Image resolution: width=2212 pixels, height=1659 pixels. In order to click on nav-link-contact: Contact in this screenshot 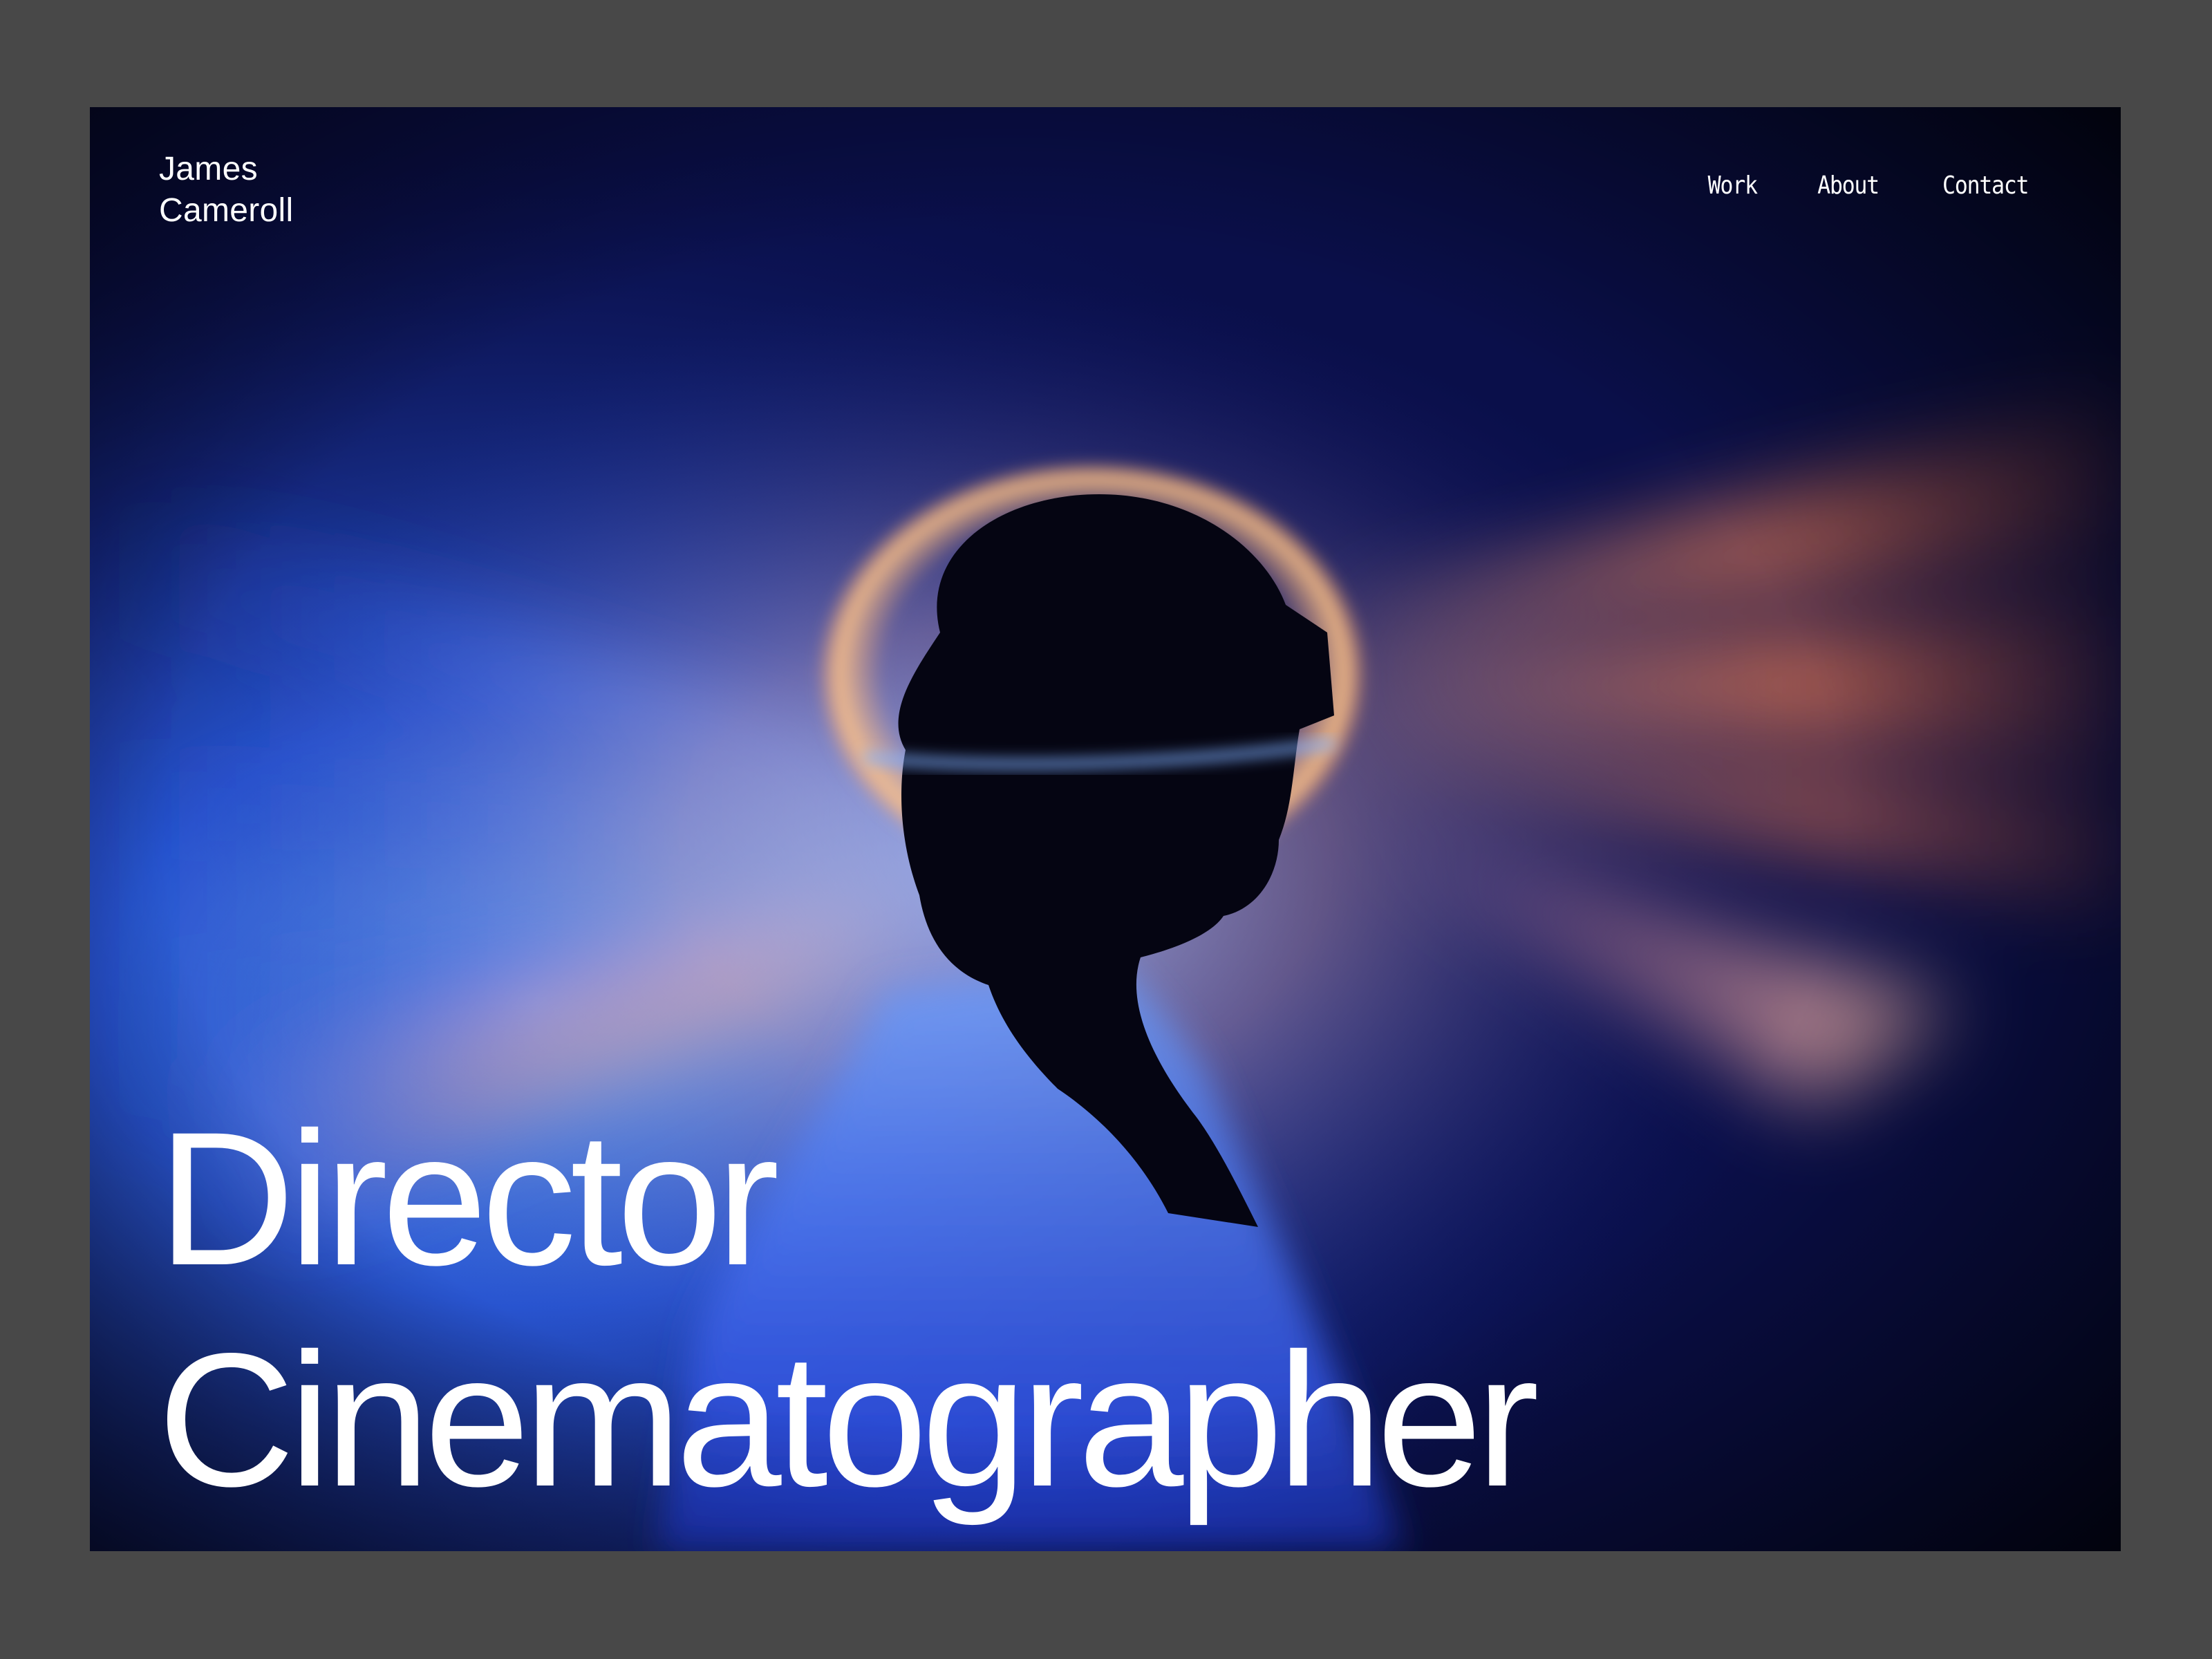, I will do `click(1986, 186)`.